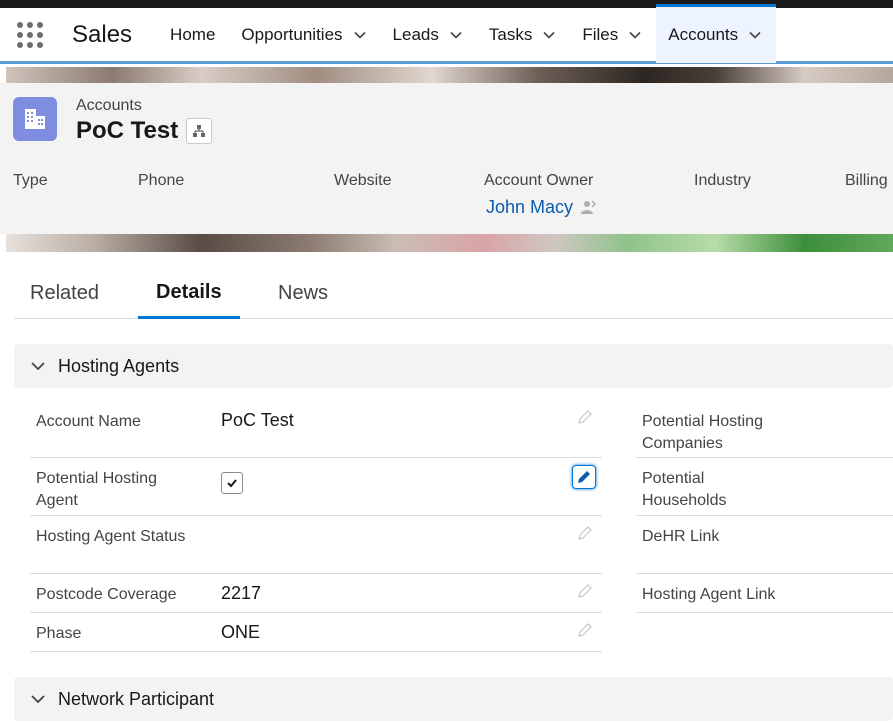 This screenshot has width=893, height=723. Describe the element at coordinates (102, 34) in the screenshot. I see `app-name: Sales` at that location.